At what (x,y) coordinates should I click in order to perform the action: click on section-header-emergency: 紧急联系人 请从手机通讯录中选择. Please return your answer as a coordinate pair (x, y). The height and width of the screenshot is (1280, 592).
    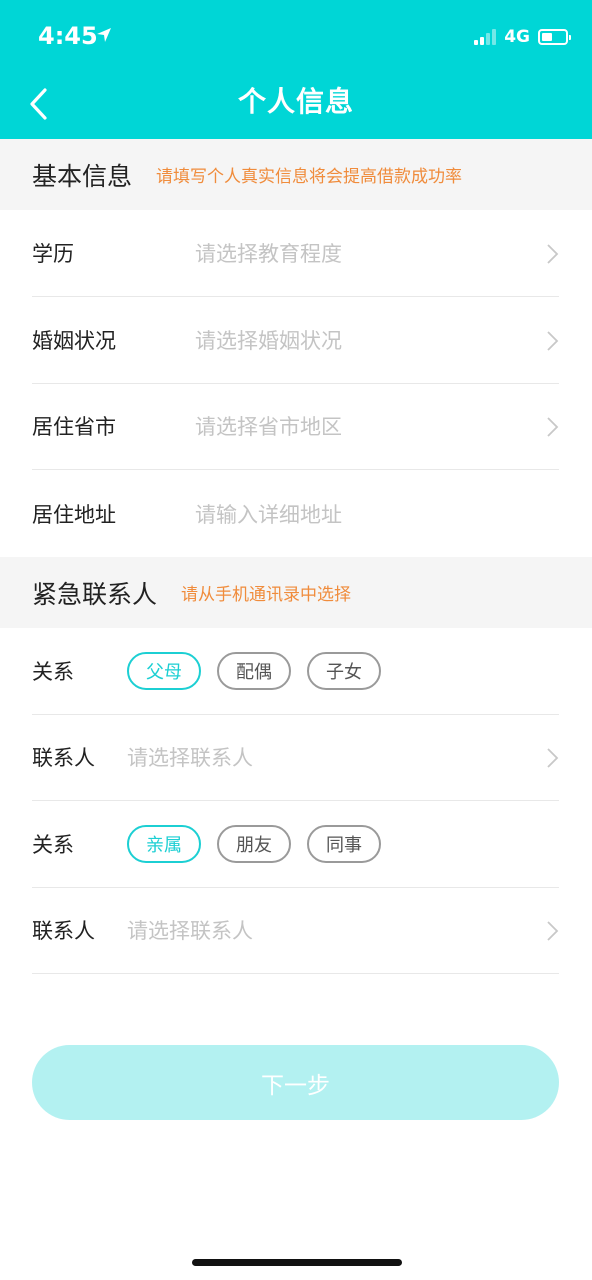
    Looking at the image, I should click on (296, 592).